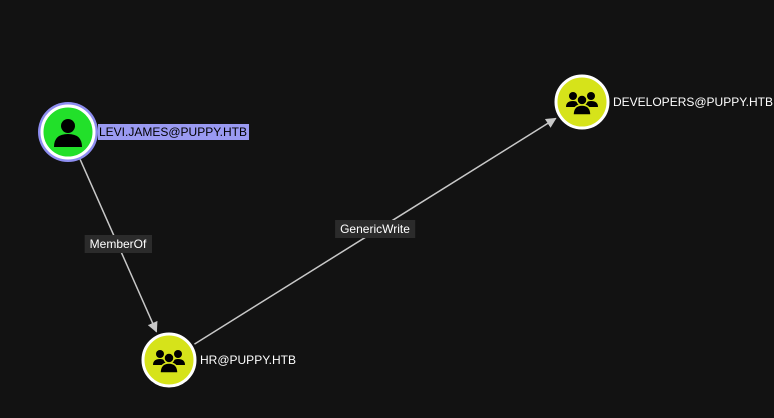  I want to click on node-levi: LEVI.JAMES@PUPPY.HTB, so click(144, 132).